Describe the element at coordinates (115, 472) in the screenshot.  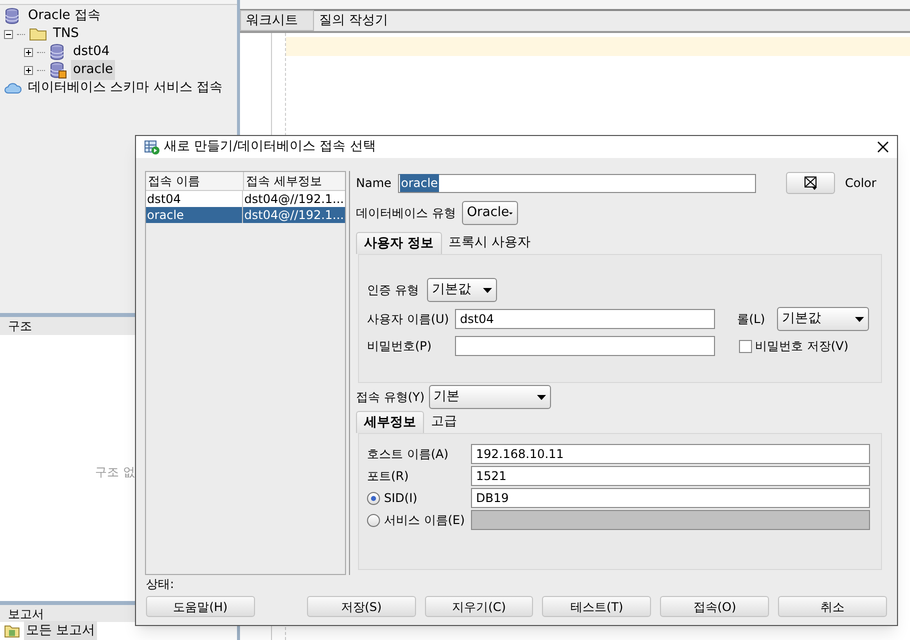
I see `empty-message: 구조 없` at that location.